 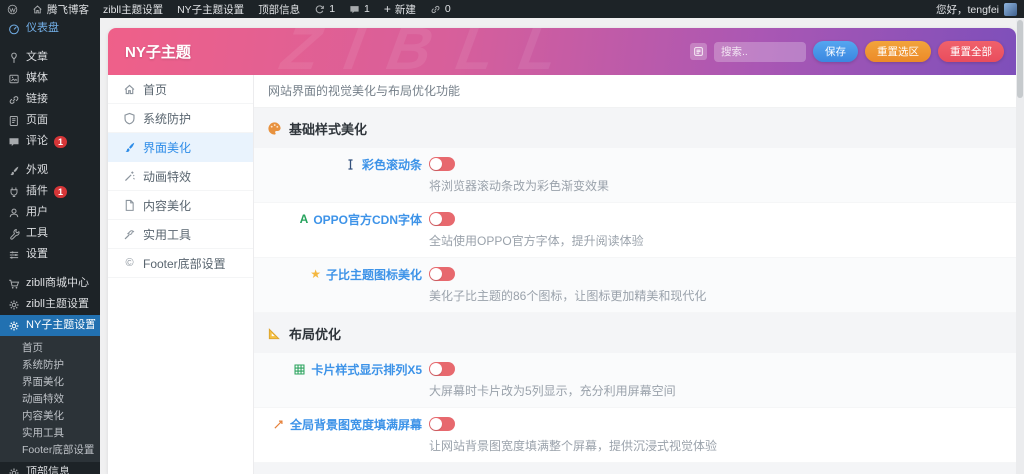 I want to click on setting-label-text: 彩色滚动条, so click(x=391, y=165).